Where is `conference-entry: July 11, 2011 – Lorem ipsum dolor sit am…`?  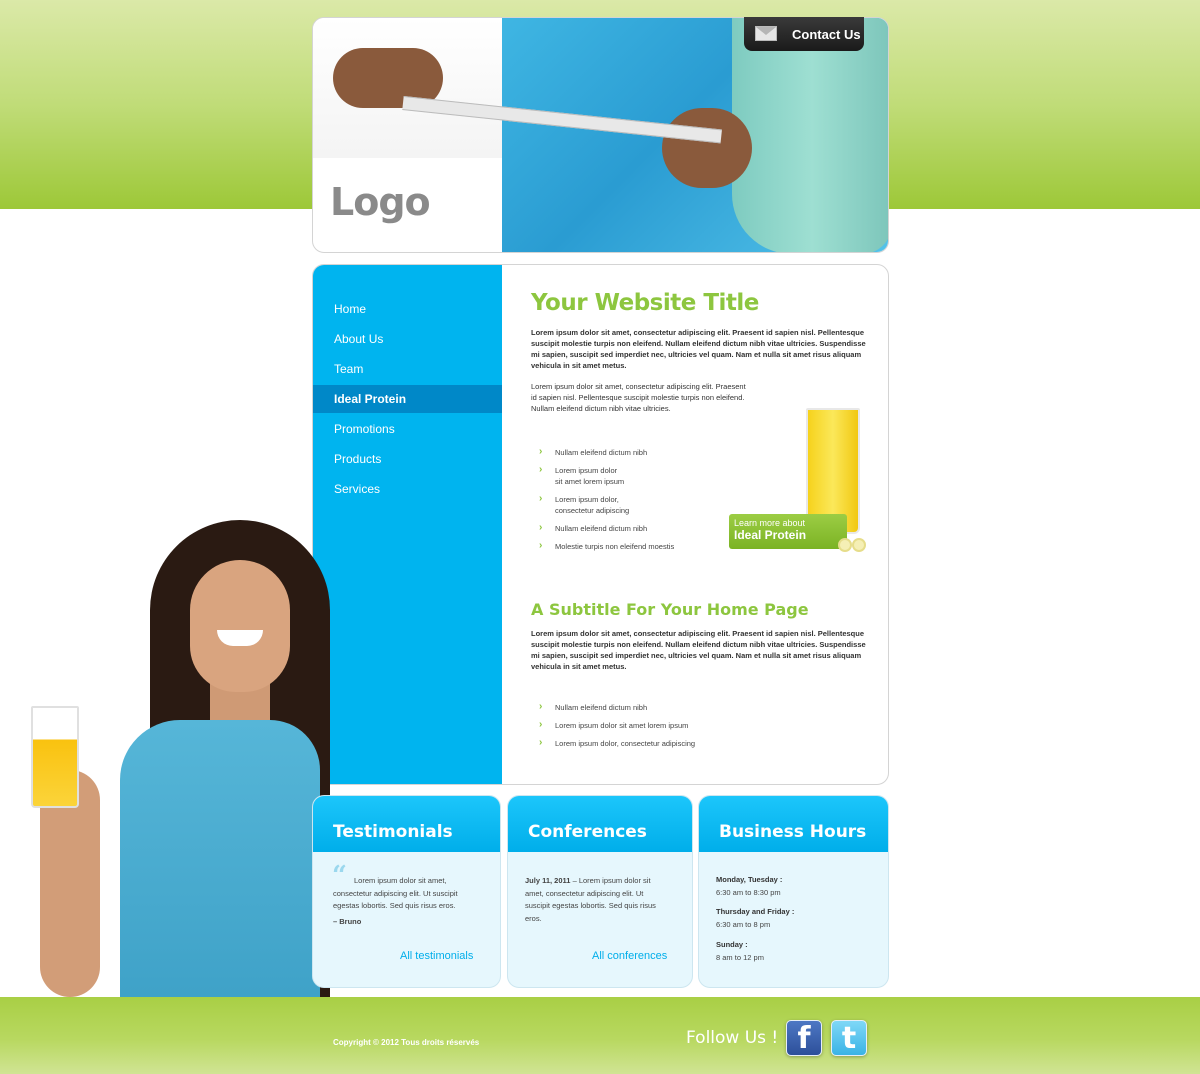
conference-entry: July 11, 2011 – Lorem ipsum dolor sit am… is located at coordinates (597, 900).